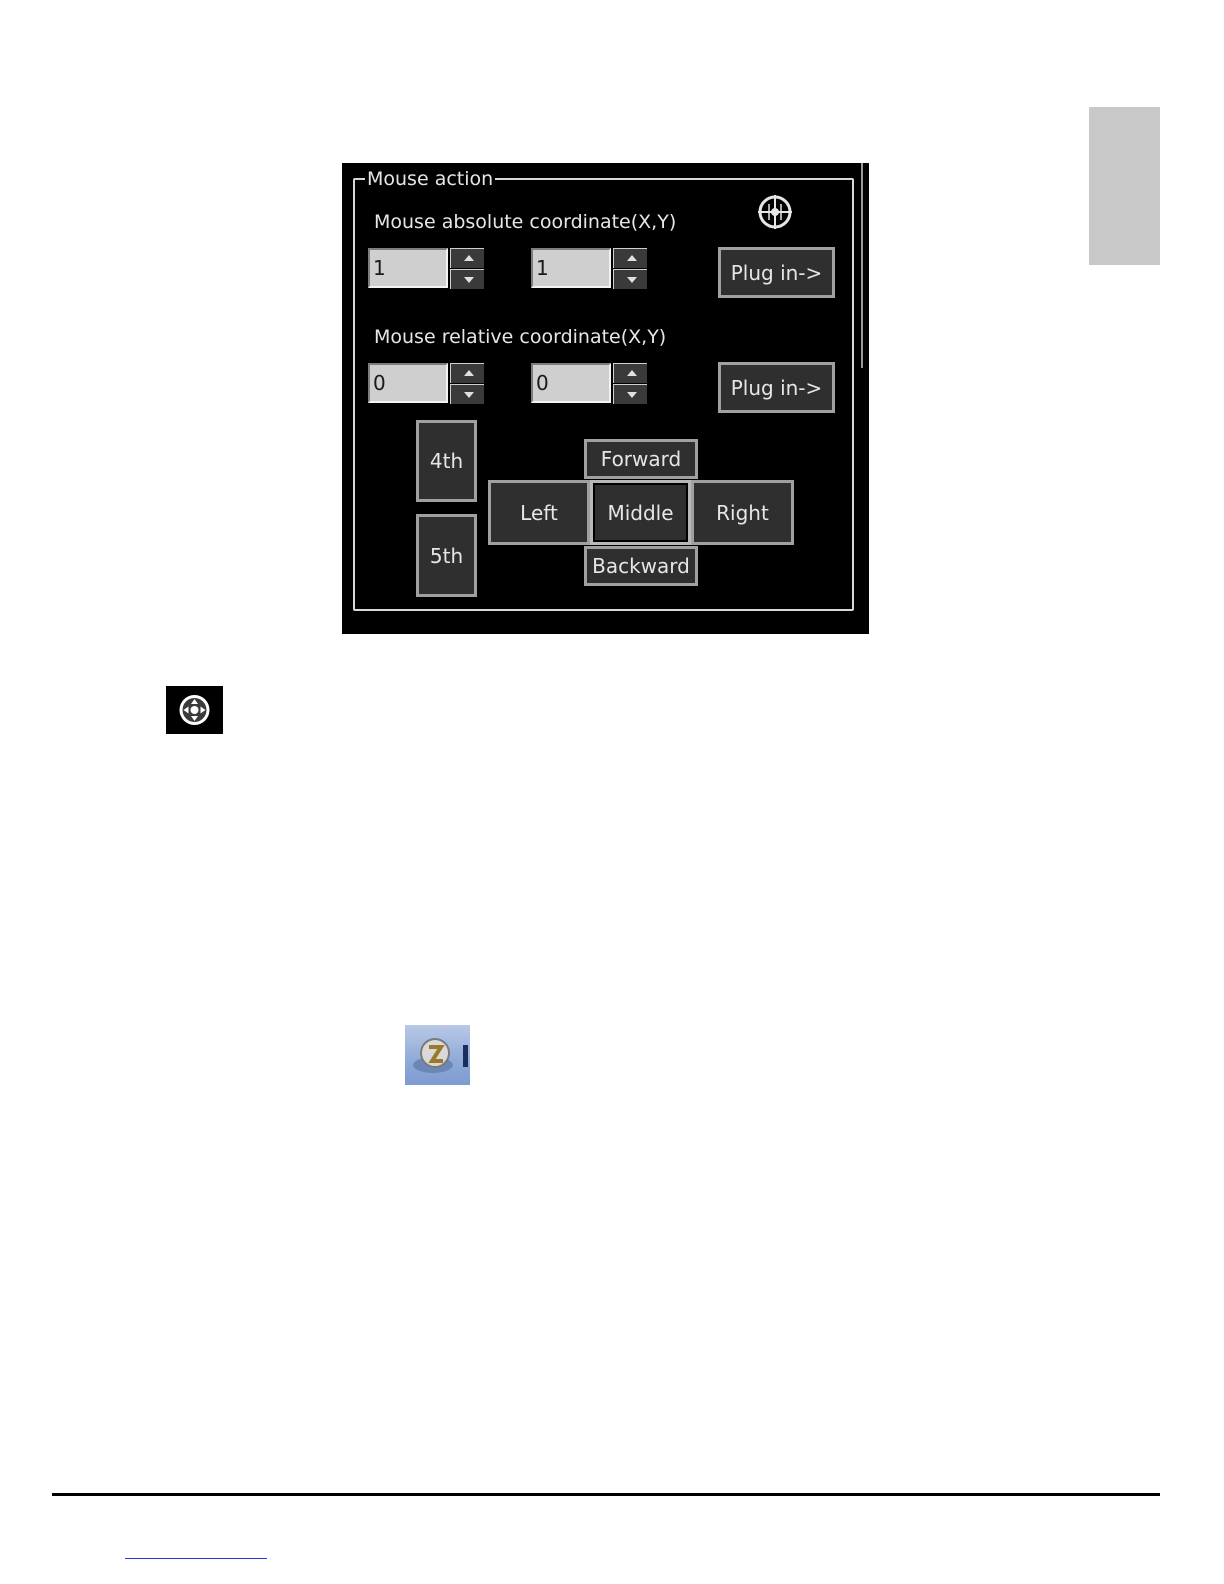  What do you see at coordinates (194, 710) in the screenshot?
I see `mouse-action-icon` at bounding box center [194, 710].